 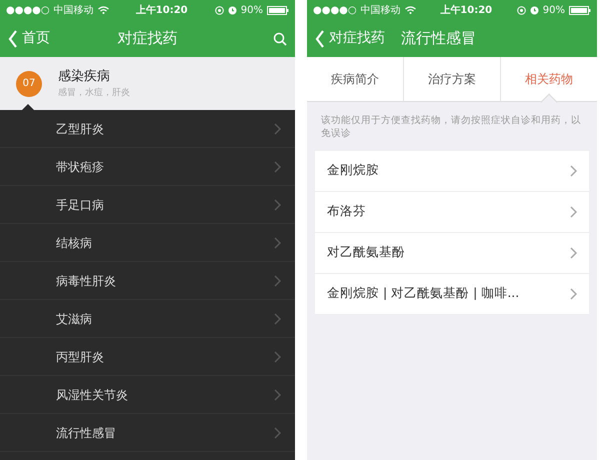 What do you see at coordinates (148, 39) in the screenshot?
I see `screen-title: 对症找药` at bounding box center [148, 39].